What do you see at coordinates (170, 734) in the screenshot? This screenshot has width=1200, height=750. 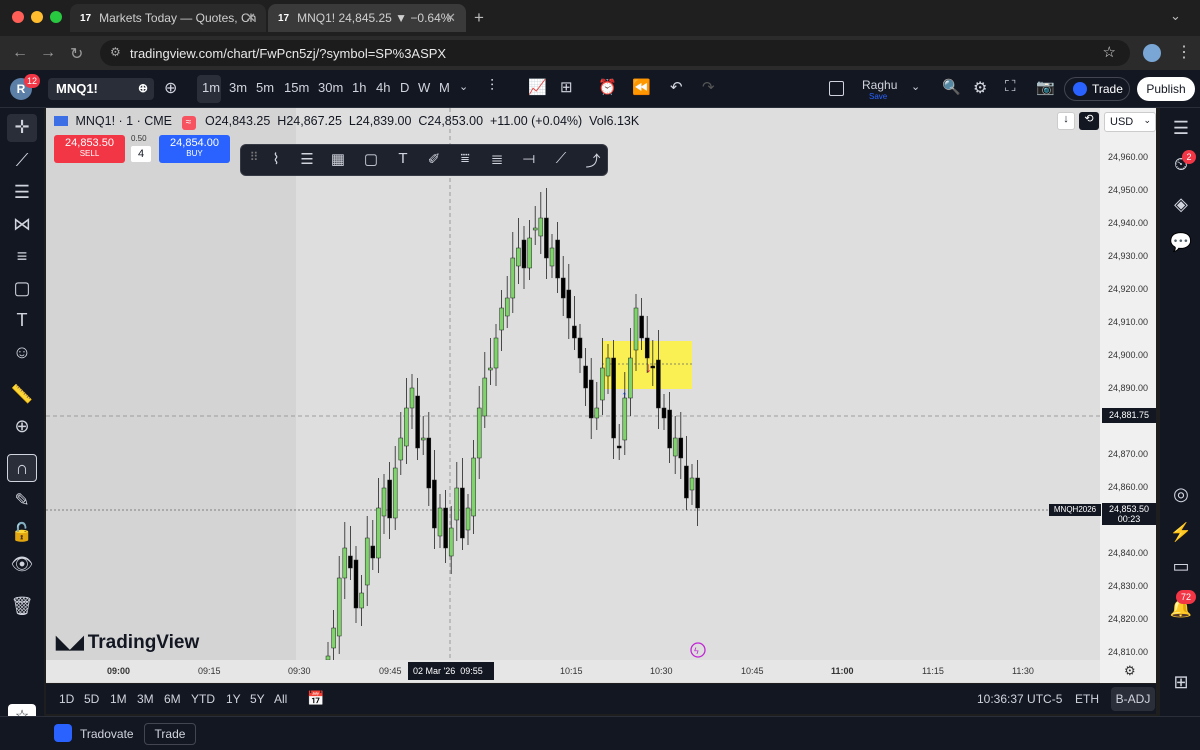 I see `broker-trade-button: Trade` at bounding box center [170, 734].